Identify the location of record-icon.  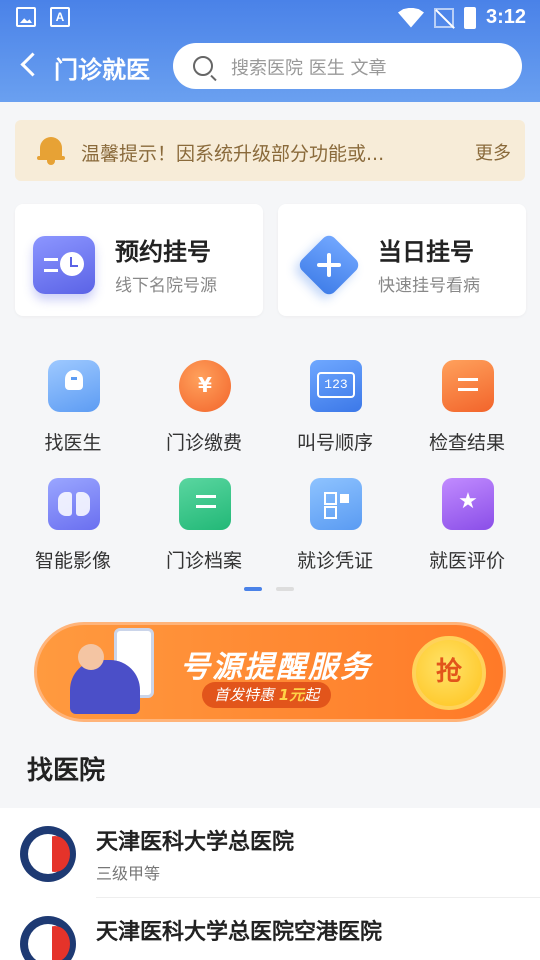
(205, 504).